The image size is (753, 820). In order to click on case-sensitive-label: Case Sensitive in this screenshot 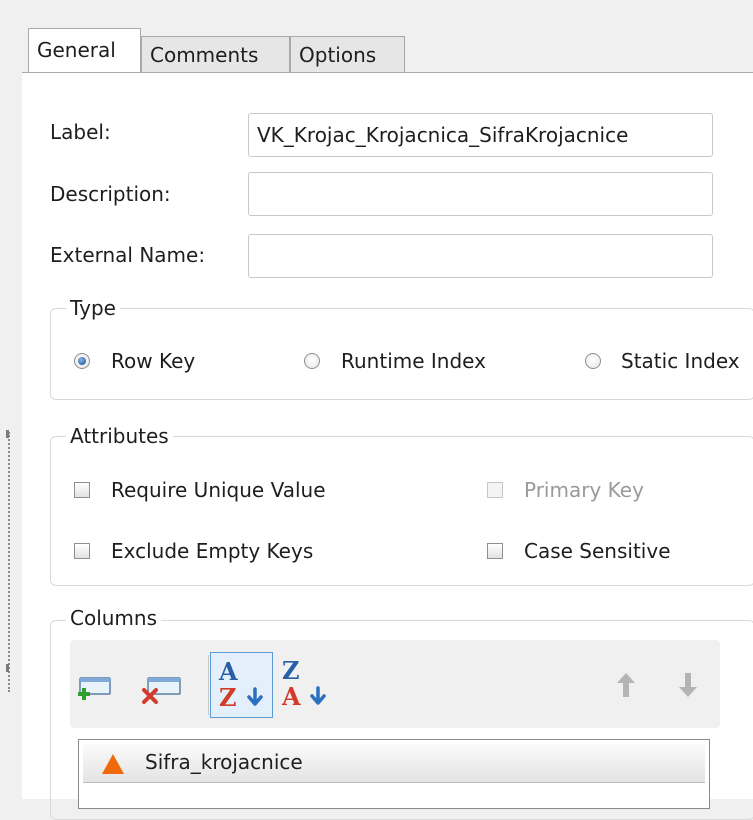, I will do `click(597, 551)`.